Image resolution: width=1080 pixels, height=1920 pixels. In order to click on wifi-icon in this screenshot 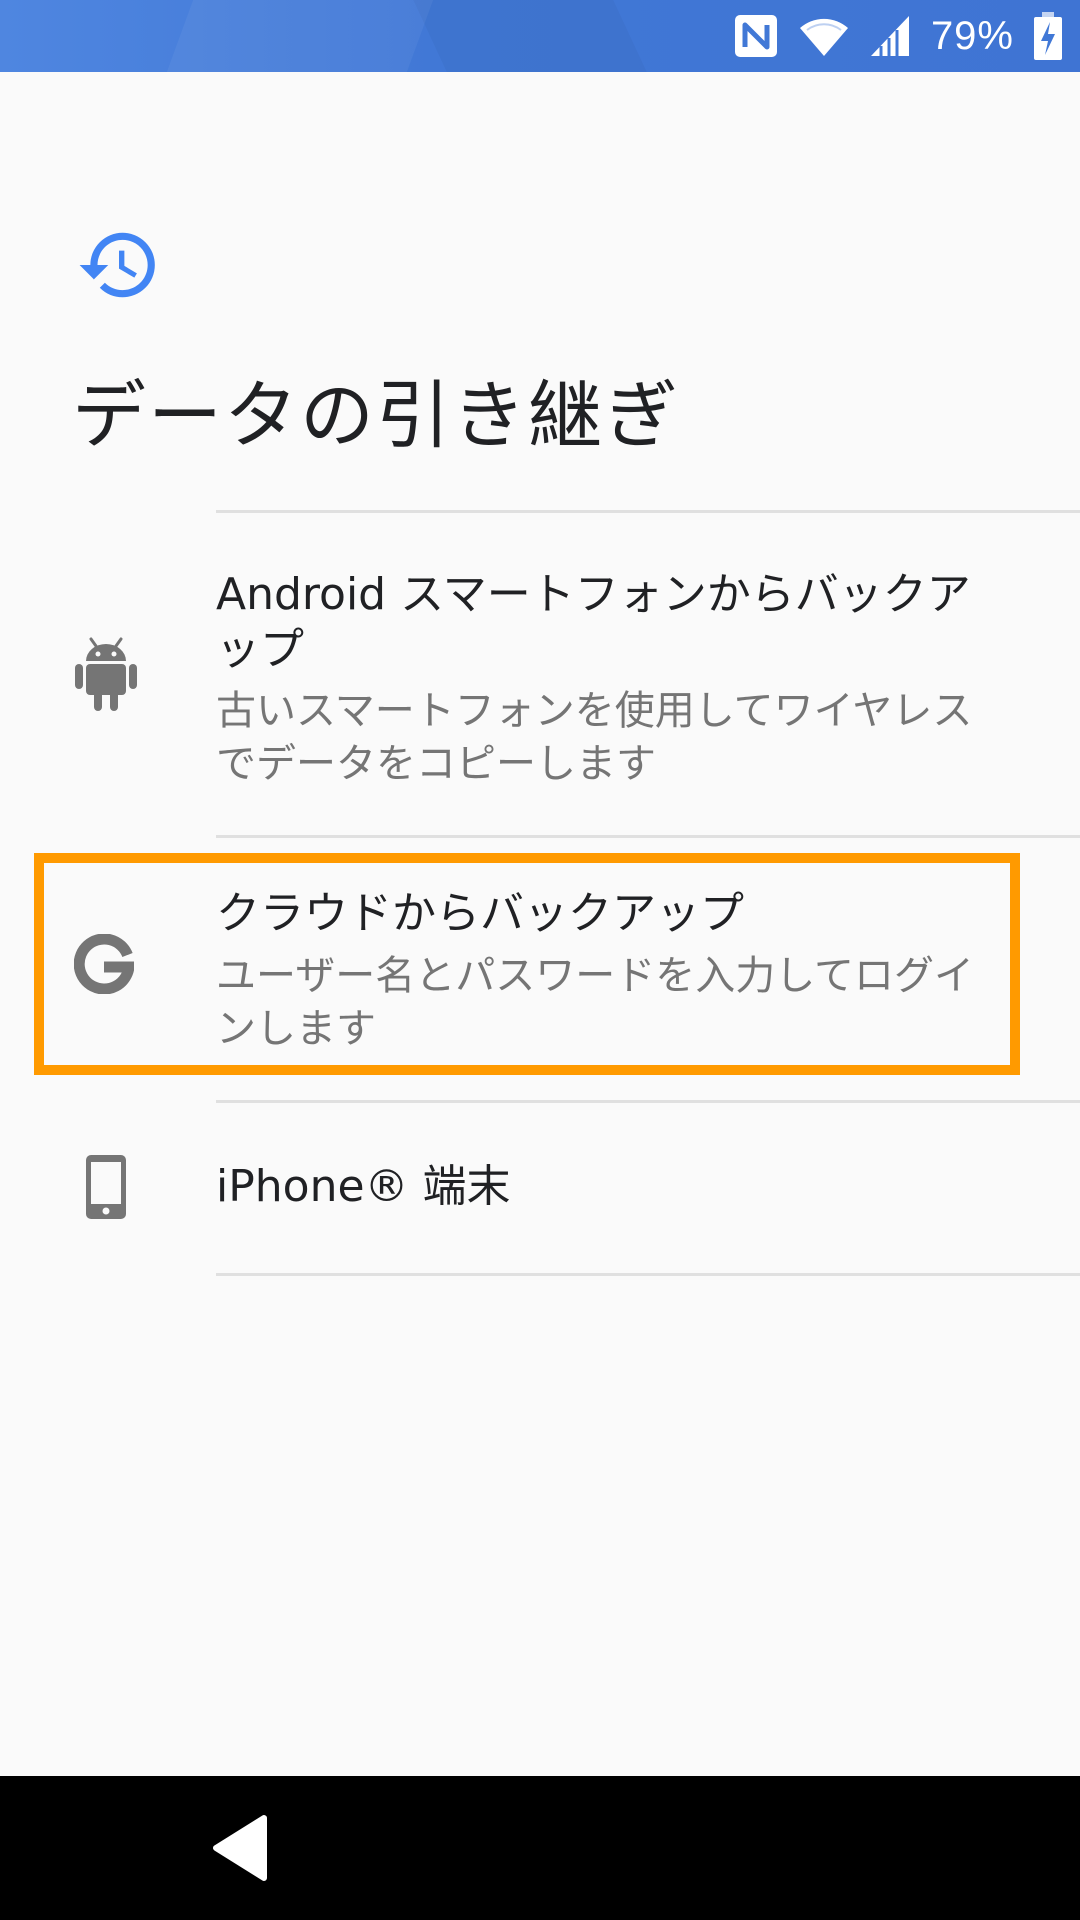, I will do `click(823, 37)`.